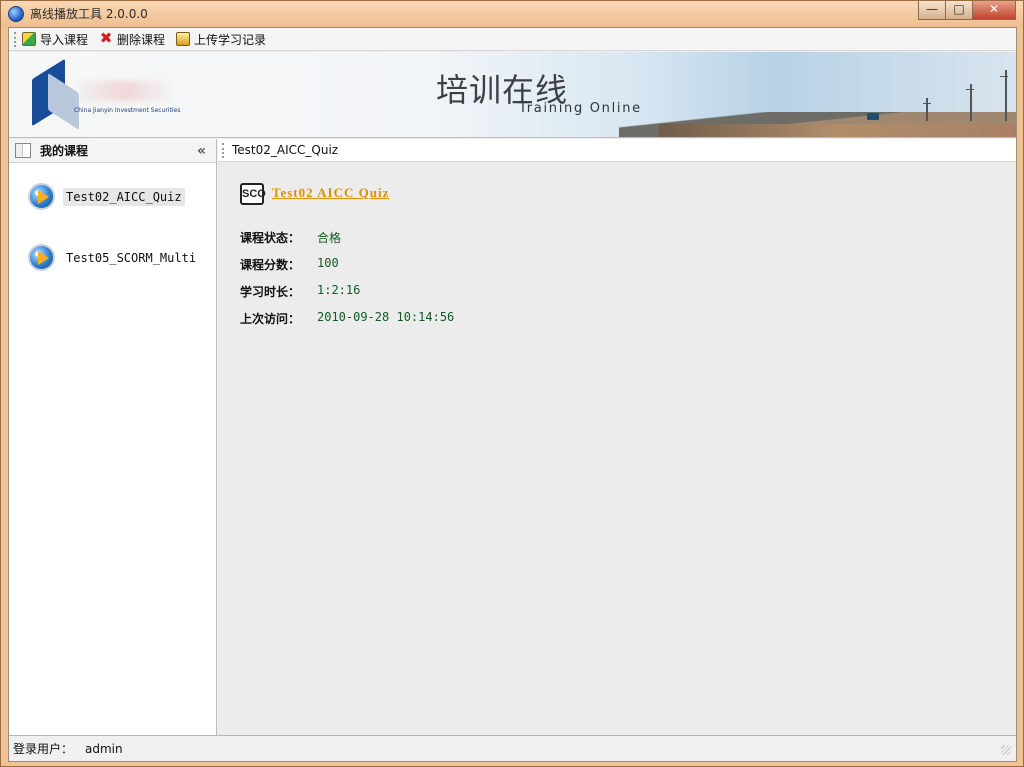 Image resolution: width=1024 pixels, height=767 pixels. I want to click on resize-grip-icon, so click(1006, 750).